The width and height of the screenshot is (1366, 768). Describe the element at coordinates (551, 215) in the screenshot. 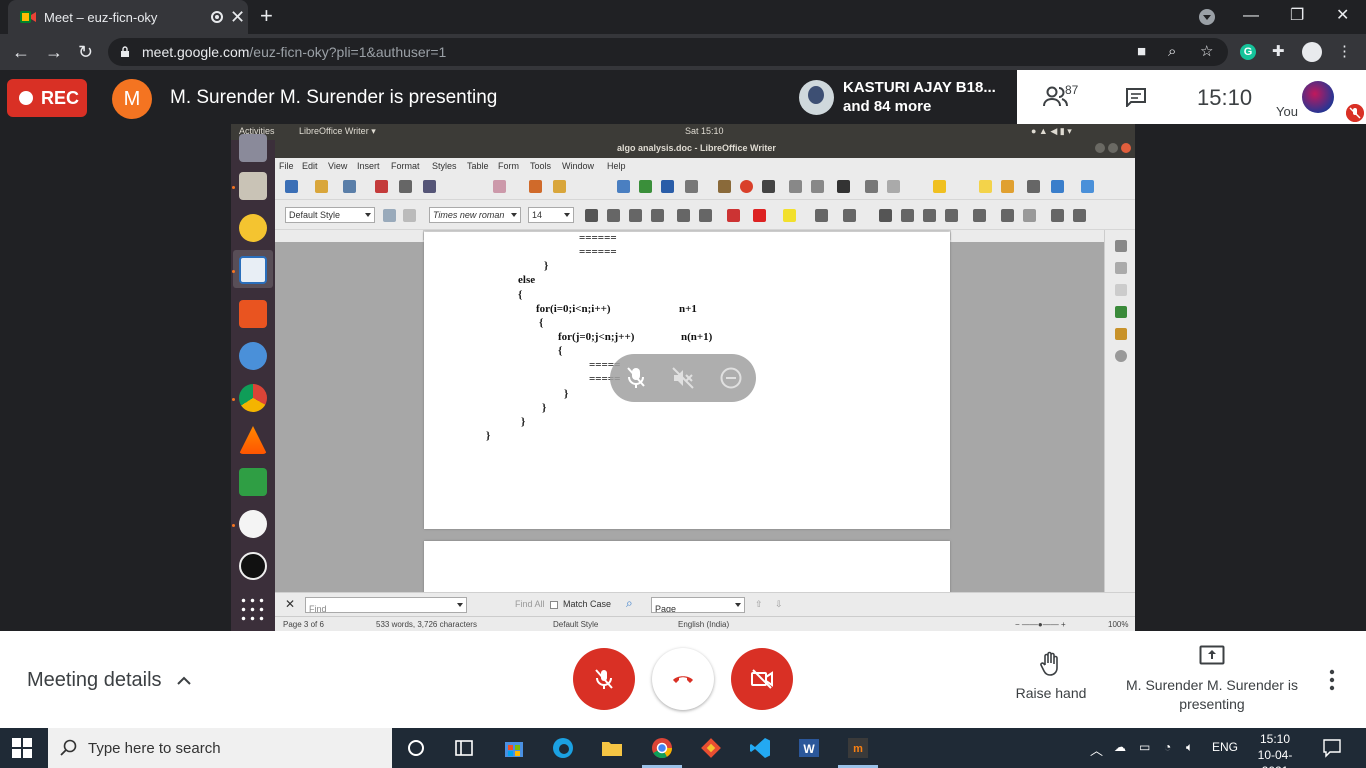

I see `font-size-combo: 14` at that location.